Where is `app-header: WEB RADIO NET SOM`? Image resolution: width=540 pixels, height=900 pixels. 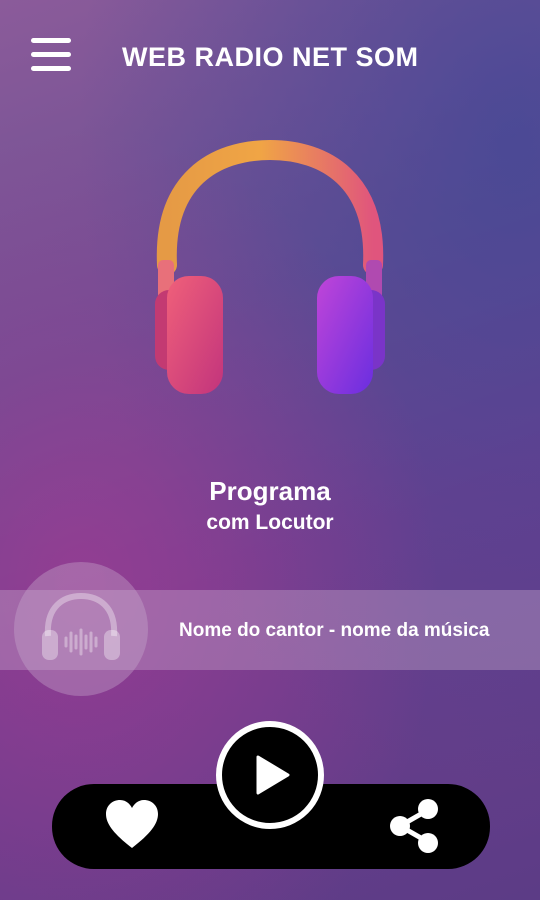 app-header: WEB RADIO NET SOM is located at coordinates (270, 55).